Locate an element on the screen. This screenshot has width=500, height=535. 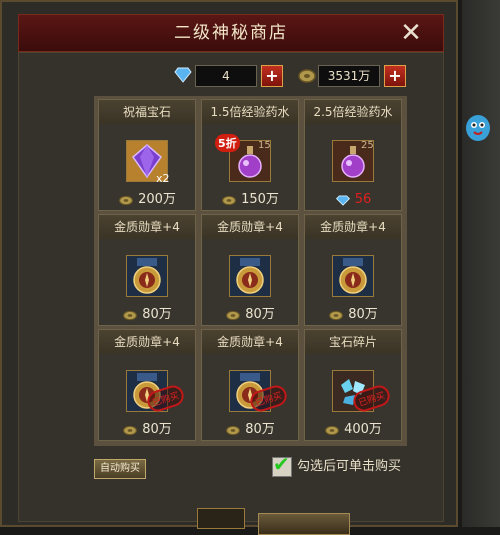
item-count: 15 is located at coordinates (264, 145).